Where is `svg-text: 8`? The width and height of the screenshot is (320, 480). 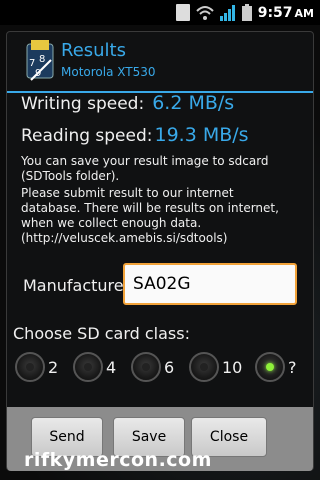
svg-text: 8 is located at coordinates (42, 59).